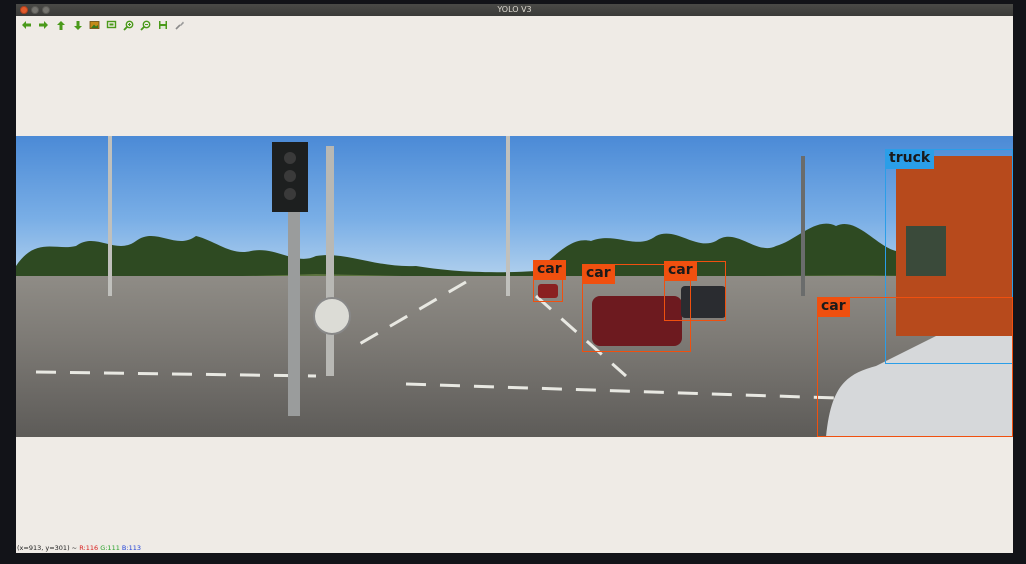  I want to click on window-maximize-button, so click(46, 10).